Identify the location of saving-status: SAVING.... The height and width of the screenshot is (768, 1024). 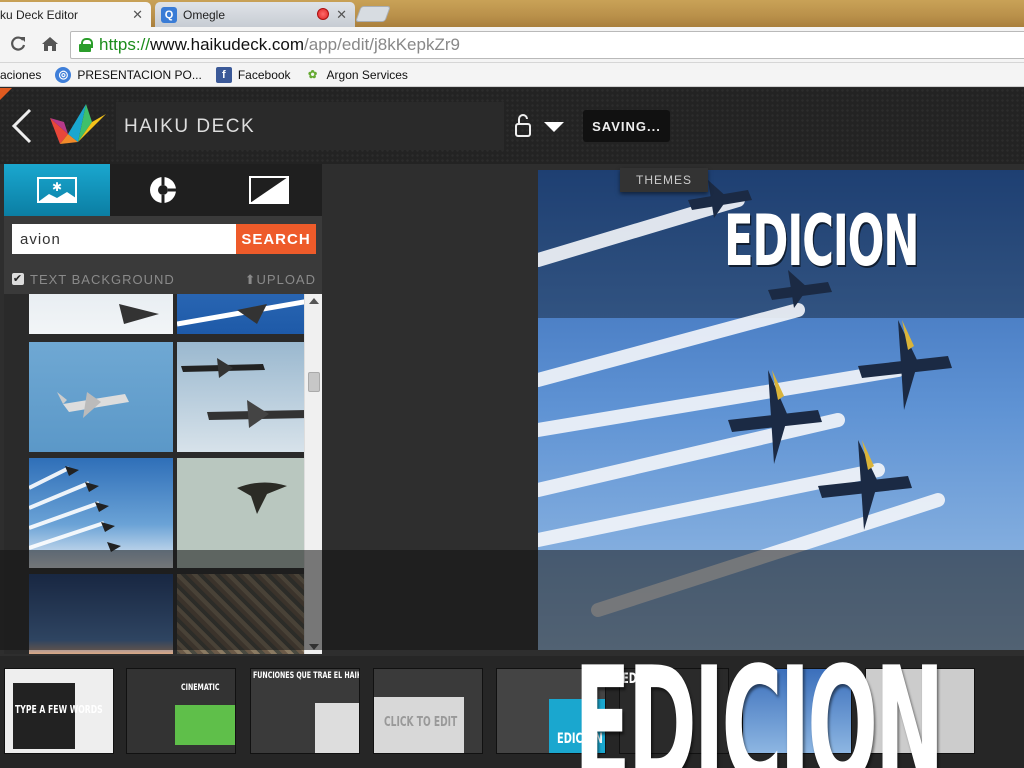
(626, 126).